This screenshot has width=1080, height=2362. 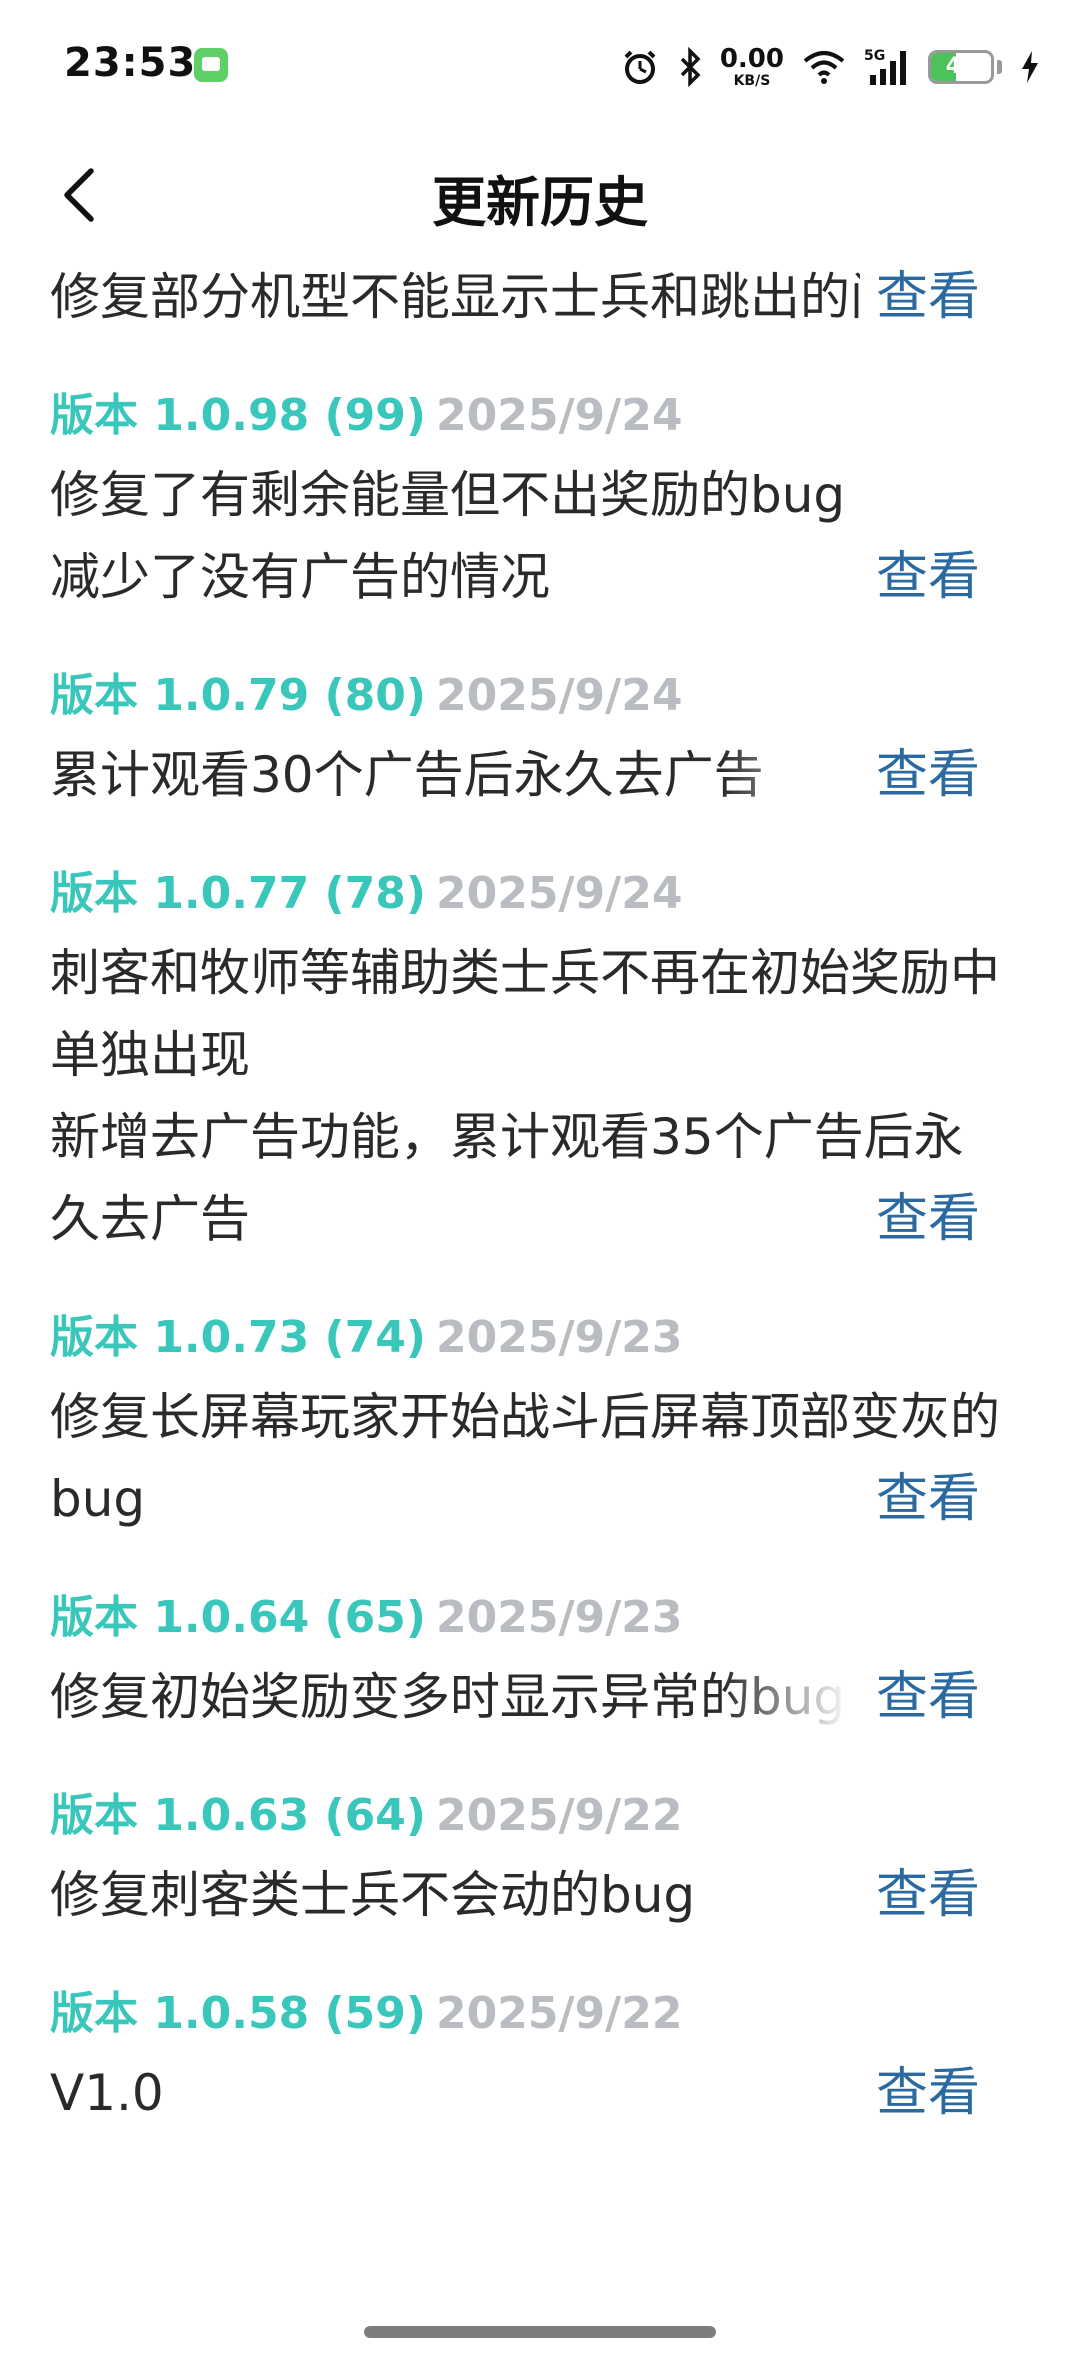 I want to click on alarm-icon, so click(x=640, y=67).